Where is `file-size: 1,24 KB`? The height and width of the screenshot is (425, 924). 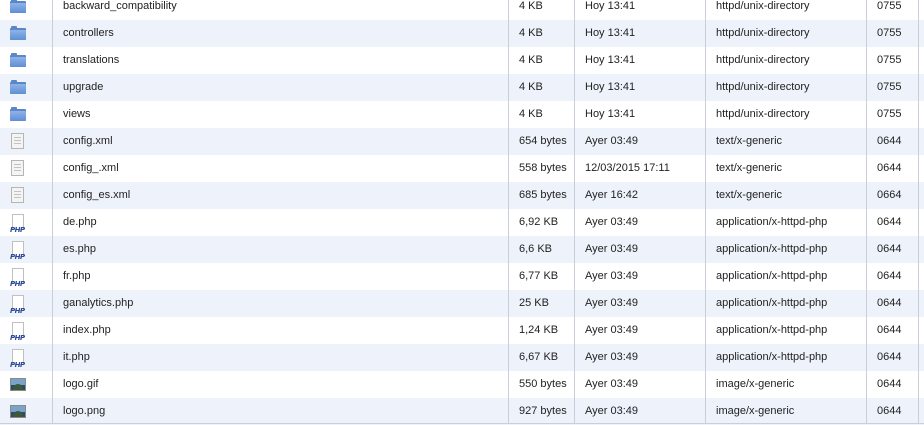
file-size: 1,24 KB is located at coordinates (539, 330).